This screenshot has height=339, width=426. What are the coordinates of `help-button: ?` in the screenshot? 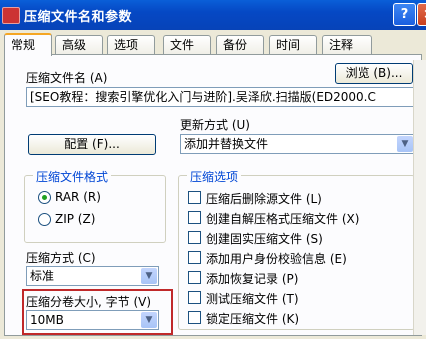 It's located at (404, 14).